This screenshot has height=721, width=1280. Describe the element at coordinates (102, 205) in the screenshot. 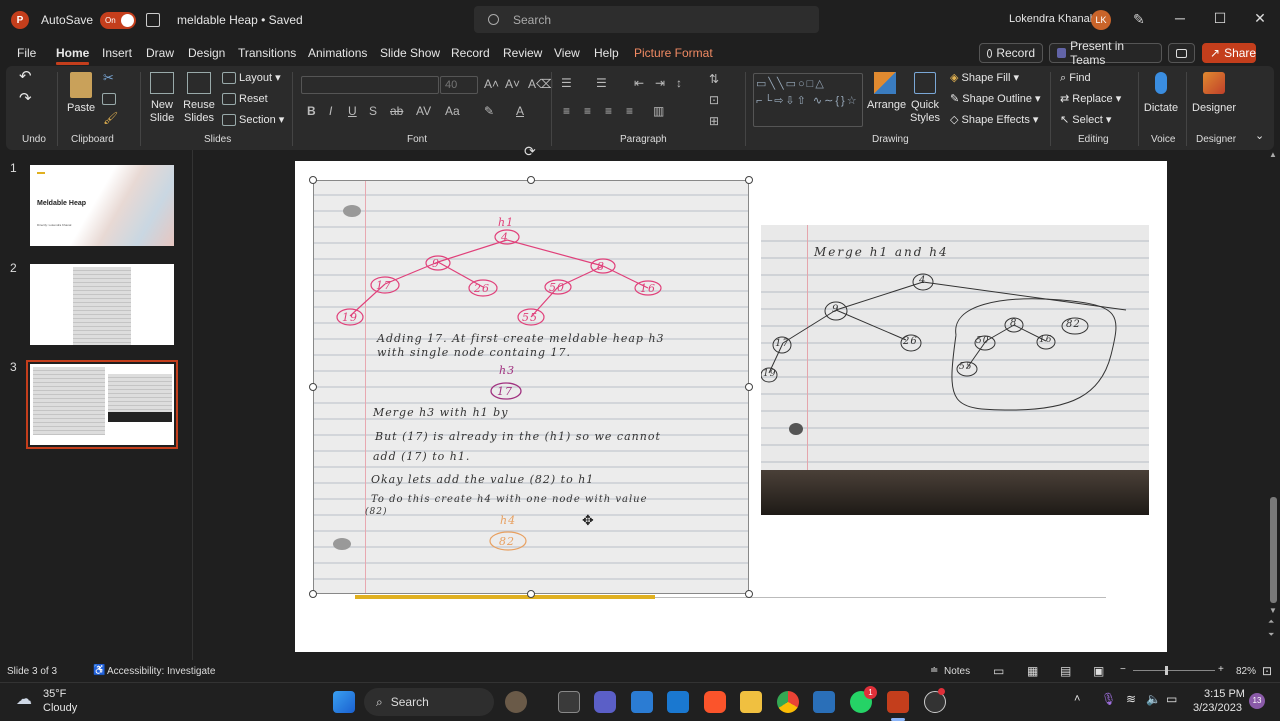

I see `slide-thumbnail-1: Meldable Heap Directly: Lokendra Khanal` at that location.